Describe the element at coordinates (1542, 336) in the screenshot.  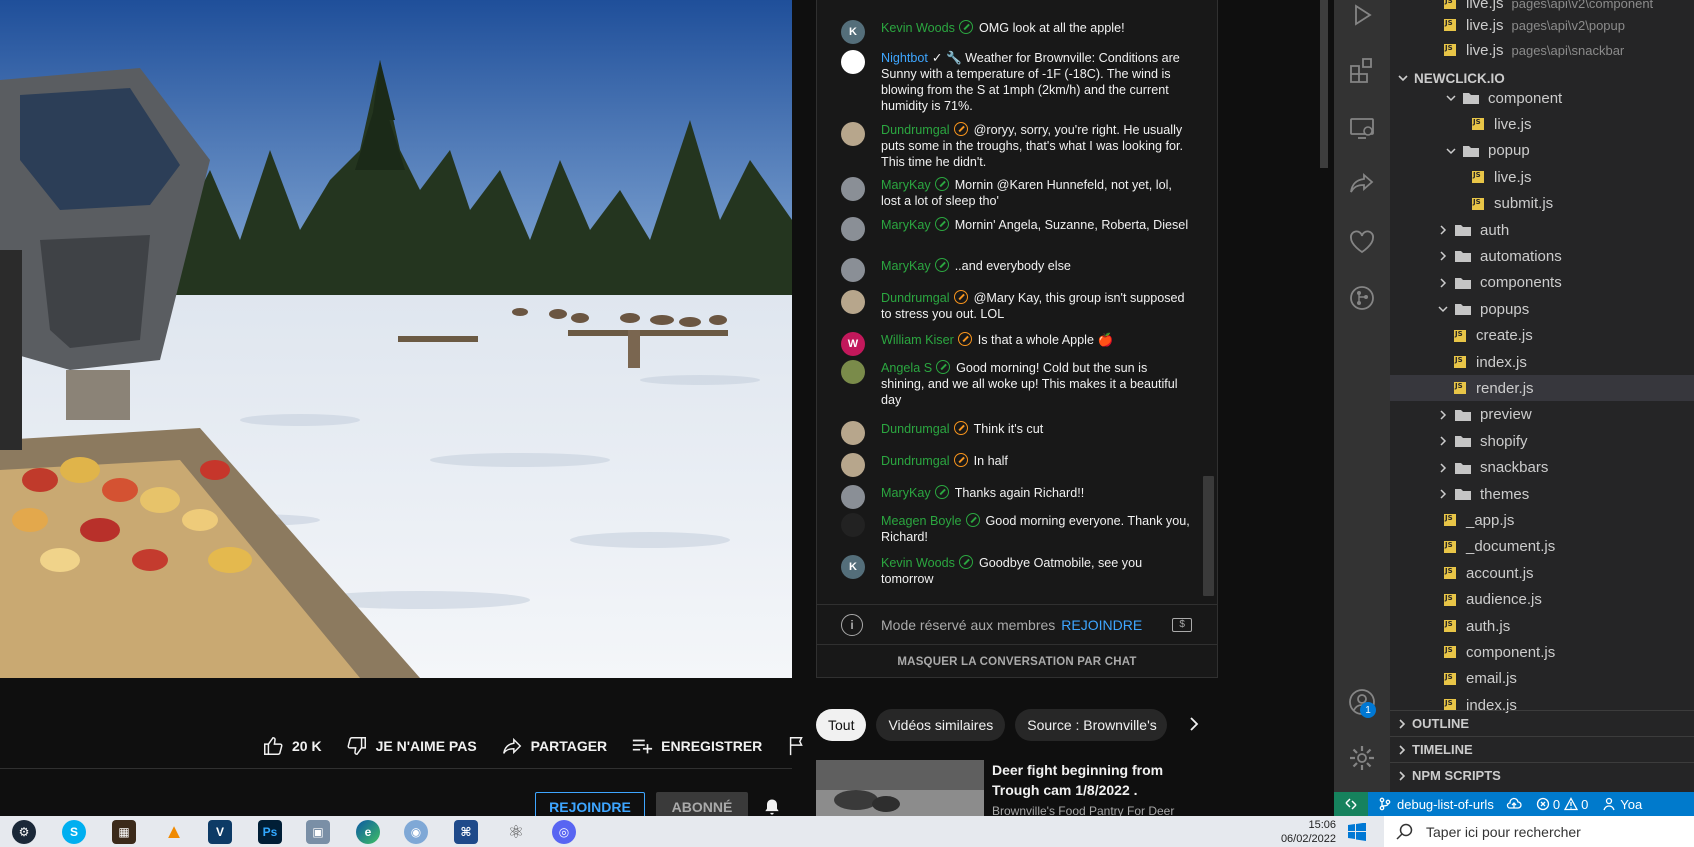
I see `explorer-file: create.js` at that location.